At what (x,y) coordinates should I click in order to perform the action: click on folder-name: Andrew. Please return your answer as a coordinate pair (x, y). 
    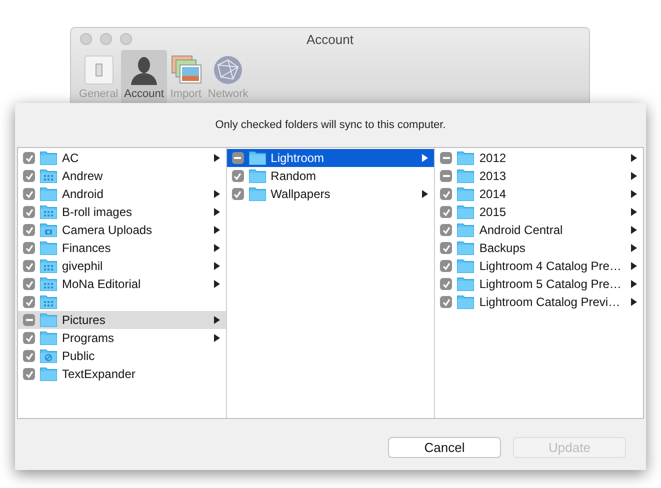
    Looking at the image, I should click on (83, 176).